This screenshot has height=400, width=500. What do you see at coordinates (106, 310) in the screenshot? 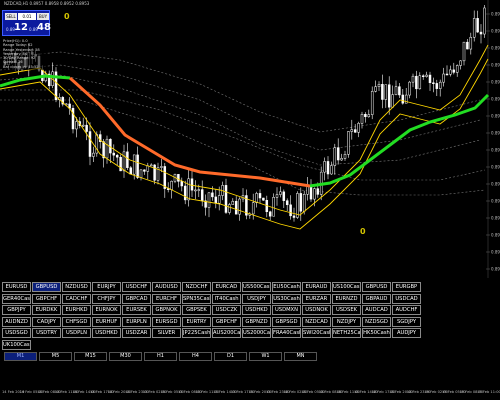
I see `symbol-button: EURNOK` at bounding box center [106, 310].